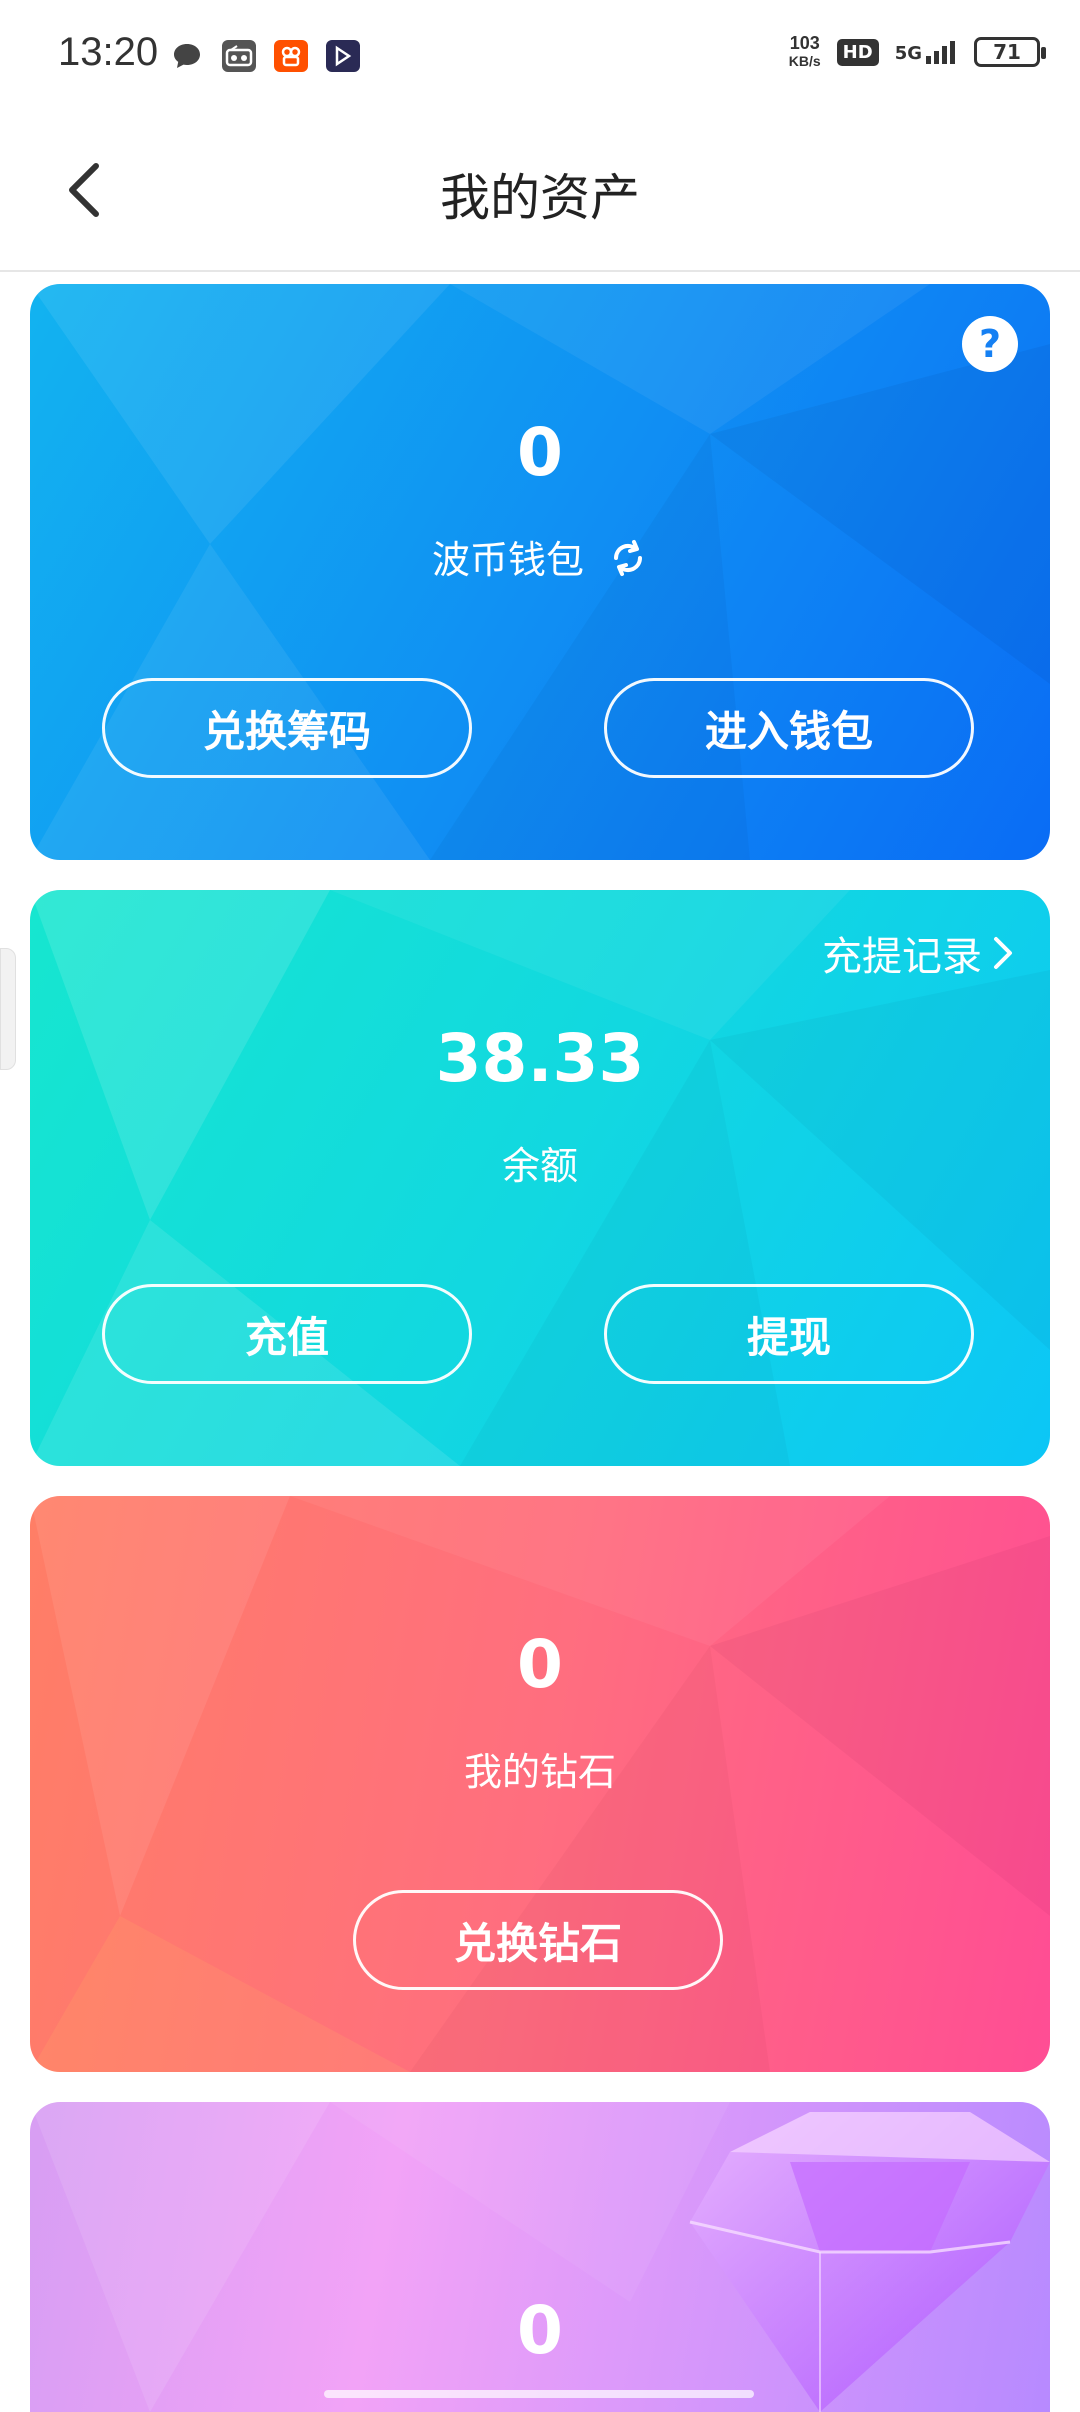 The width and height of the screenshot is (1080, 2412). I want to click on system-icons: 103 KB/s HD 5G 71, so click(917, 52).